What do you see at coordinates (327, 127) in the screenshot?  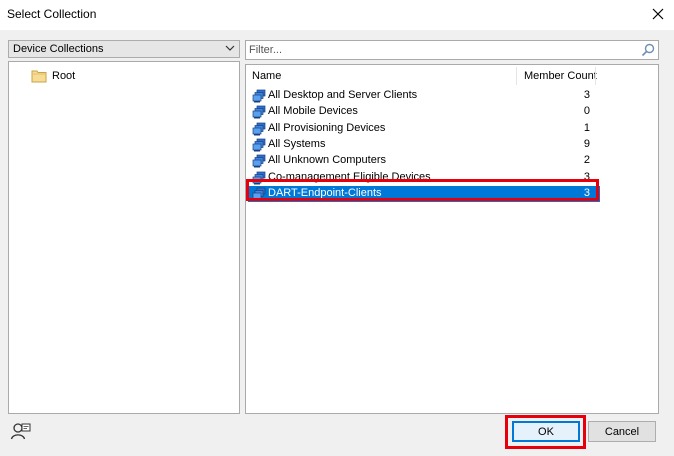 I see `row-name: All Provisioning Devices` at bounding box center [327, 127].